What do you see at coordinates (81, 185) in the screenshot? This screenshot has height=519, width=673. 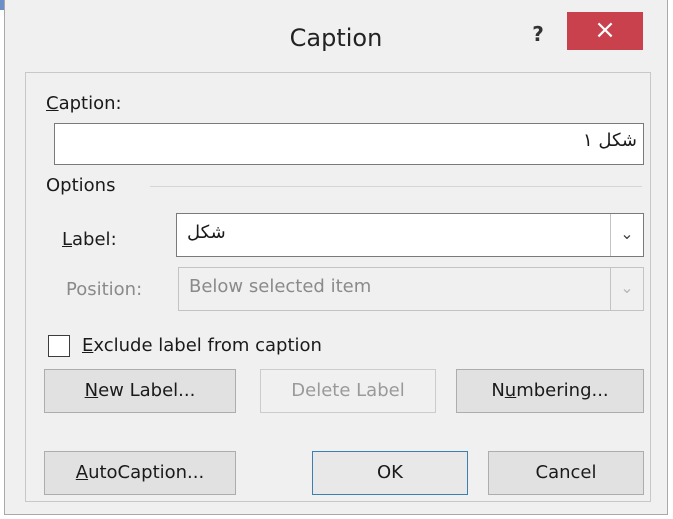 I see `options-heading: Options` at bounding box center [81, 185].